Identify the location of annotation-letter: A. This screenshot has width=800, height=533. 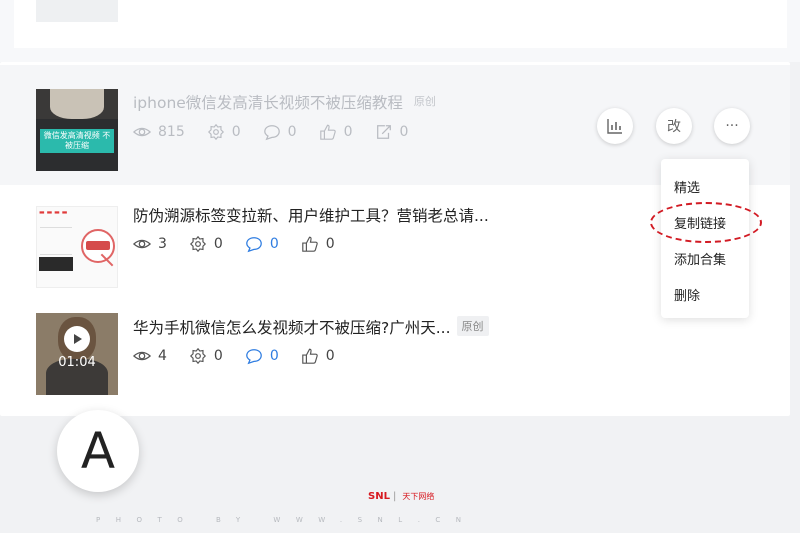
(98, 451).